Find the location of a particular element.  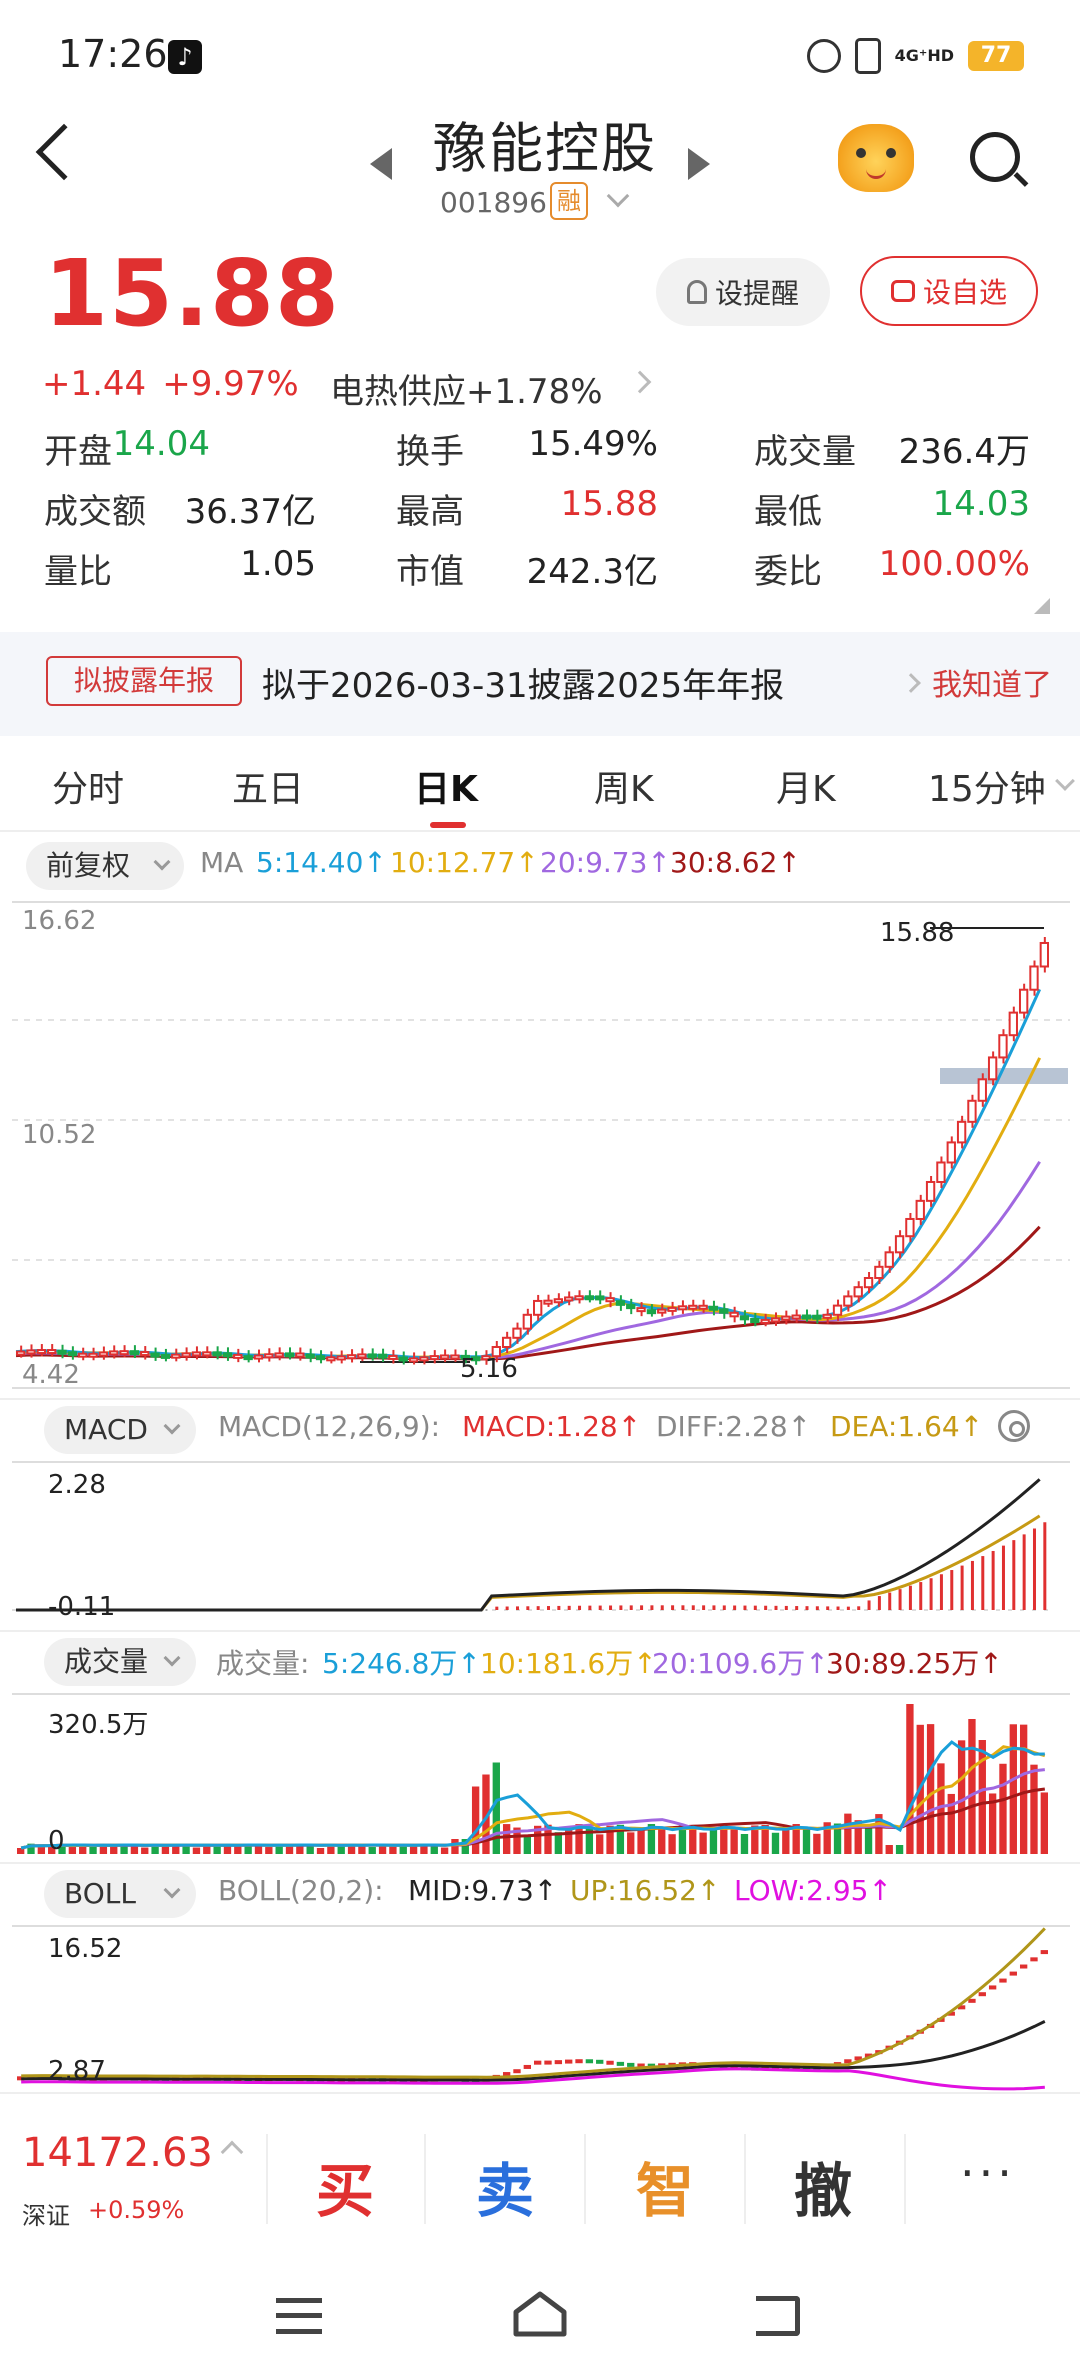

tab-monthly-k: 月K is located at coordinates (806, 786).